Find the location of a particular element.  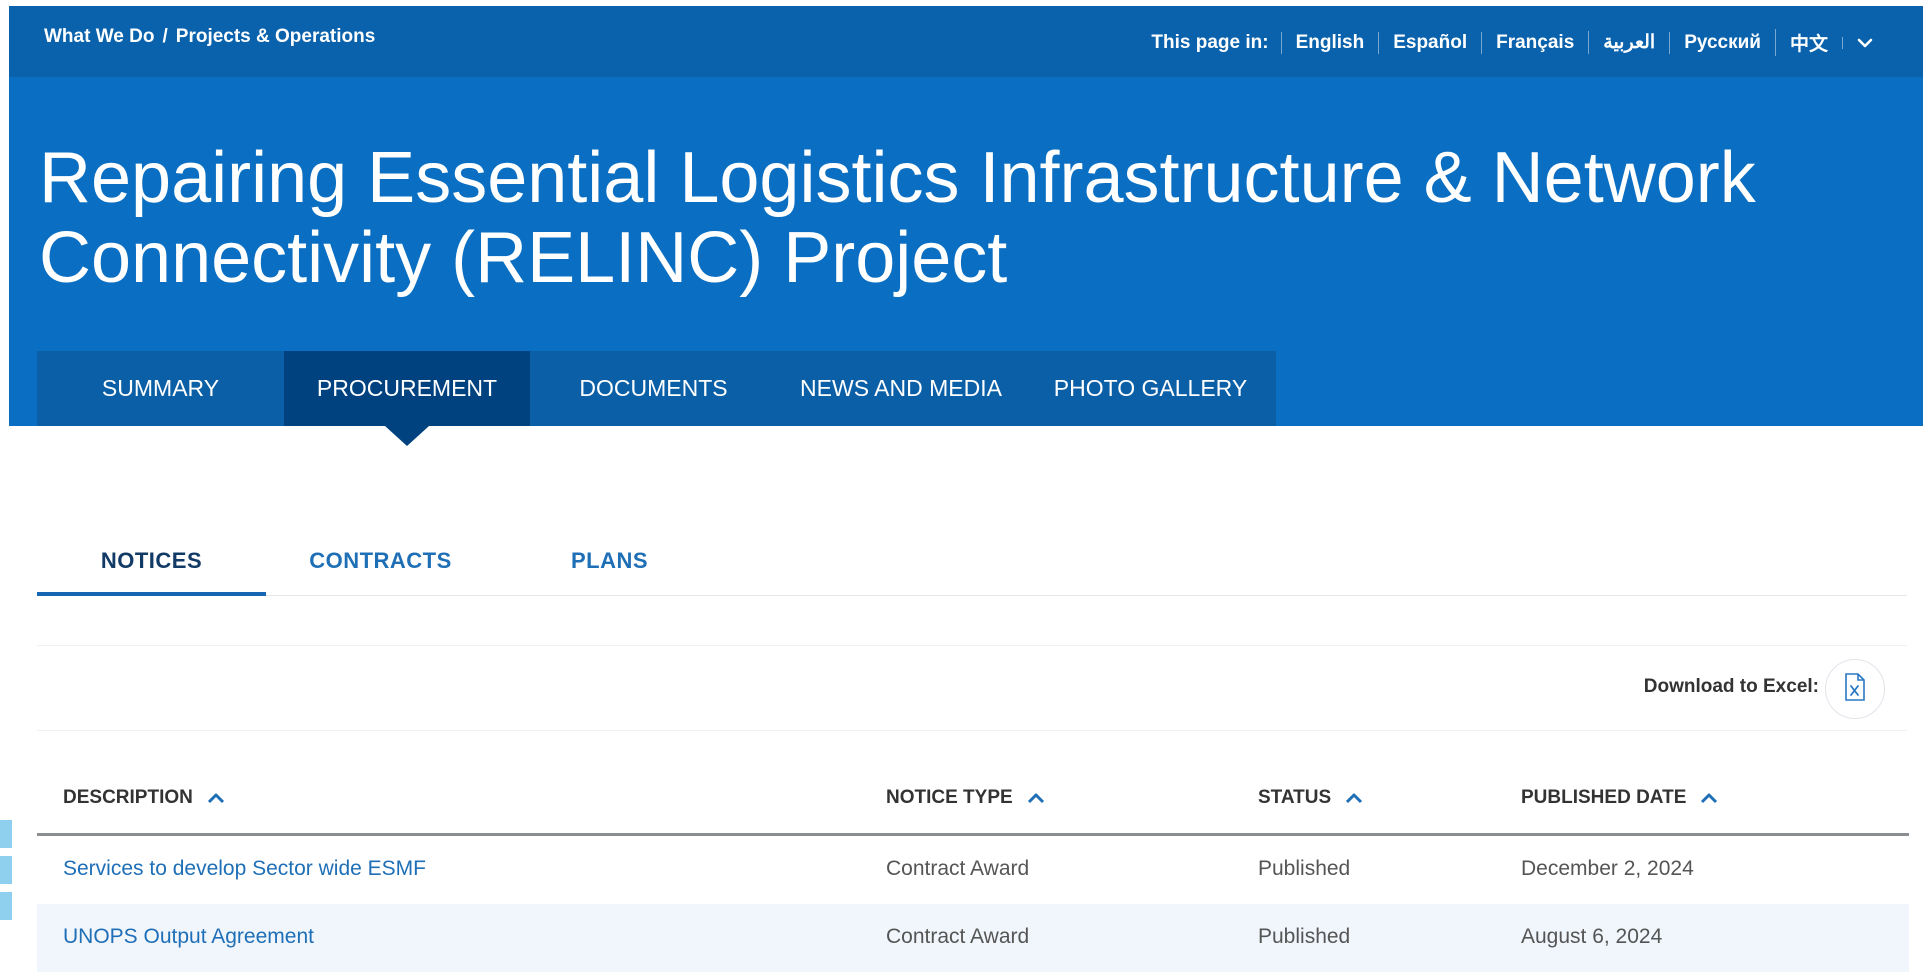

download-excel-button is located at coordinates (1855, 689).